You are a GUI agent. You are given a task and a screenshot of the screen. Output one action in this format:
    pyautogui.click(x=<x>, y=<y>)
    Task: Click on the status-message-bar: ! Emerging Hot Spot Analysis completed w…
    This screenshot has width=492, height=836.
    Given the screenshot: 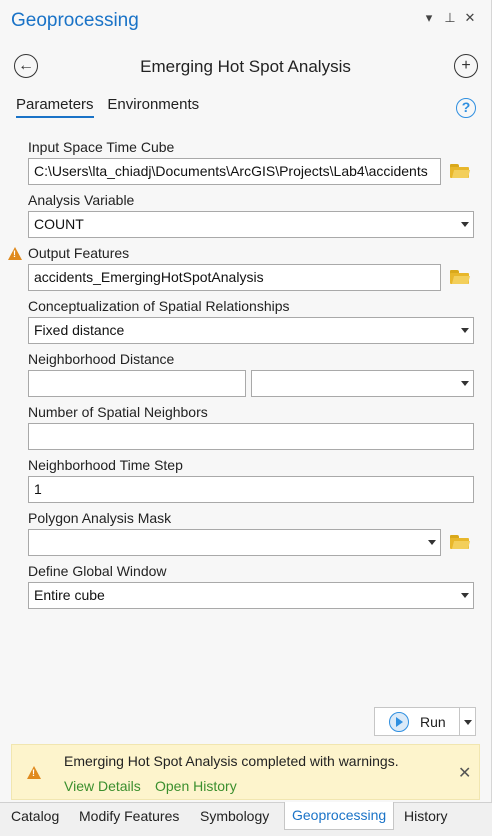 What is the action you would take?
    pyautogui.click(x=245, y=772)
    